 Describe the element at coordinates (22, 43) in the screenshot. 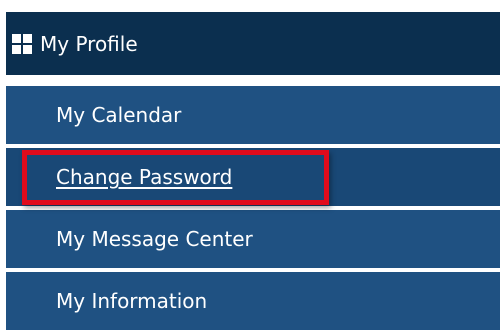

I see `grid-icon` at that location.